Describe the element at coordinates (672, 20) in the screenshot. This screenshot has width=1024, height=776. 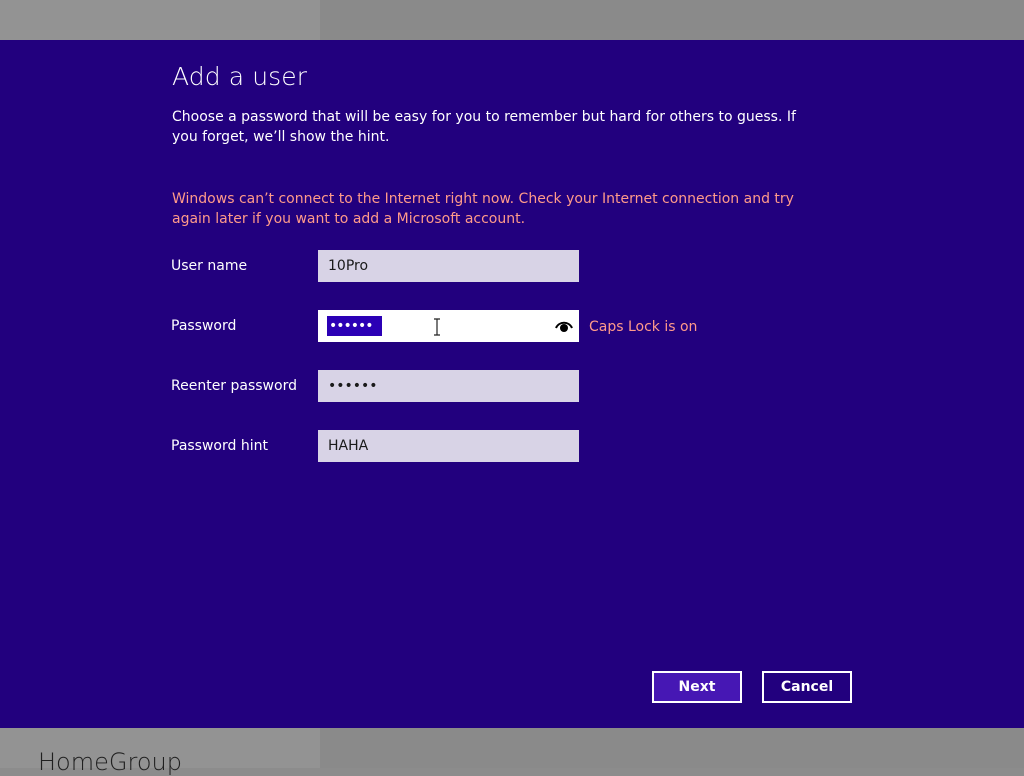
I see `background-panel-right` at that location.